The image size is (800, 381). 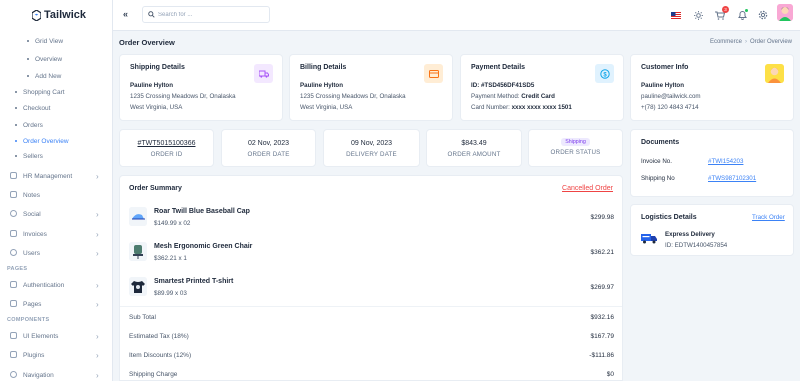 I want to click on sidebar-item-label: UI Elements, so click(x=41, y=336).